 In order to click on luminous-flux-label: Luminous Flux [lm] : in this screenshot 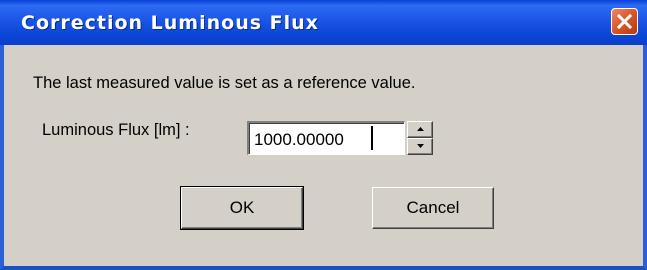, I will do `click(116, 130)`.